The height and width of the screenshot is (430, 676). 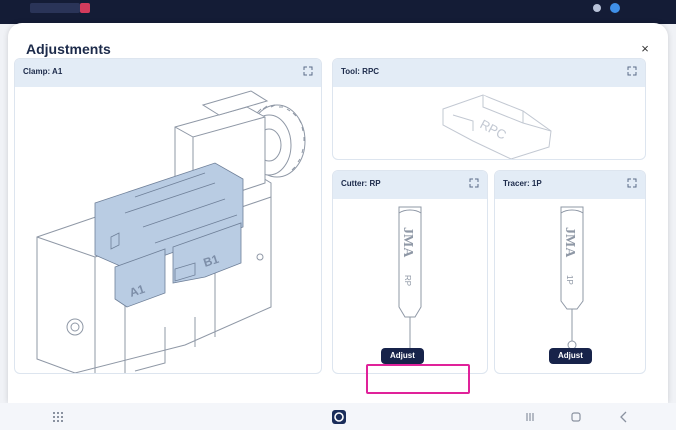 I want to click on tool-card: Tool: RPC RPC, so click(x=489, y=109).